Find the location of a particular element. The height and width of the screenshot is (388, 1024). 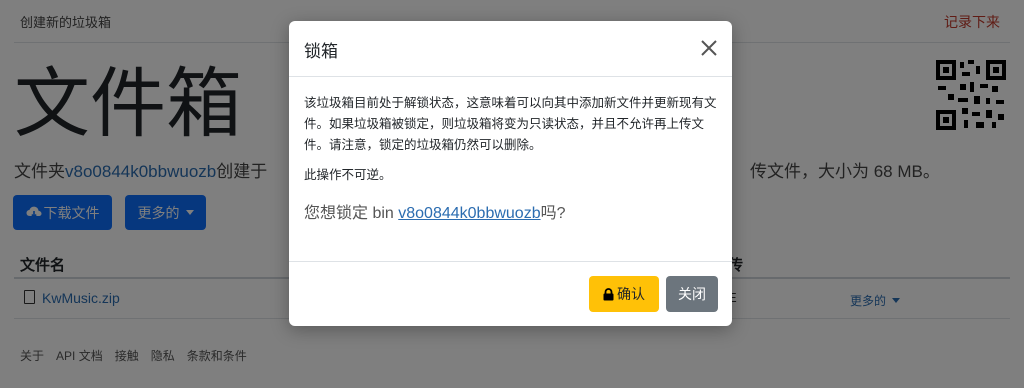

modal-question: 您想锁定 bin v8o0844k0bbwuozb吗? is located at coordinates (510, 211).